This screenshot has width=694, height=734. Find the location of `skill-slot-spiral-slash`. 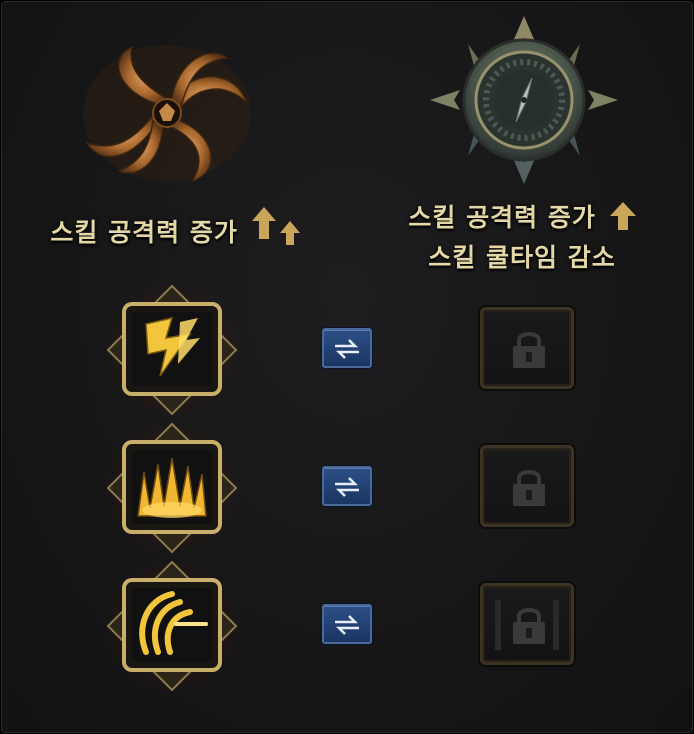

skill-slot-spiral-slash is located at coordinates (172, 626).